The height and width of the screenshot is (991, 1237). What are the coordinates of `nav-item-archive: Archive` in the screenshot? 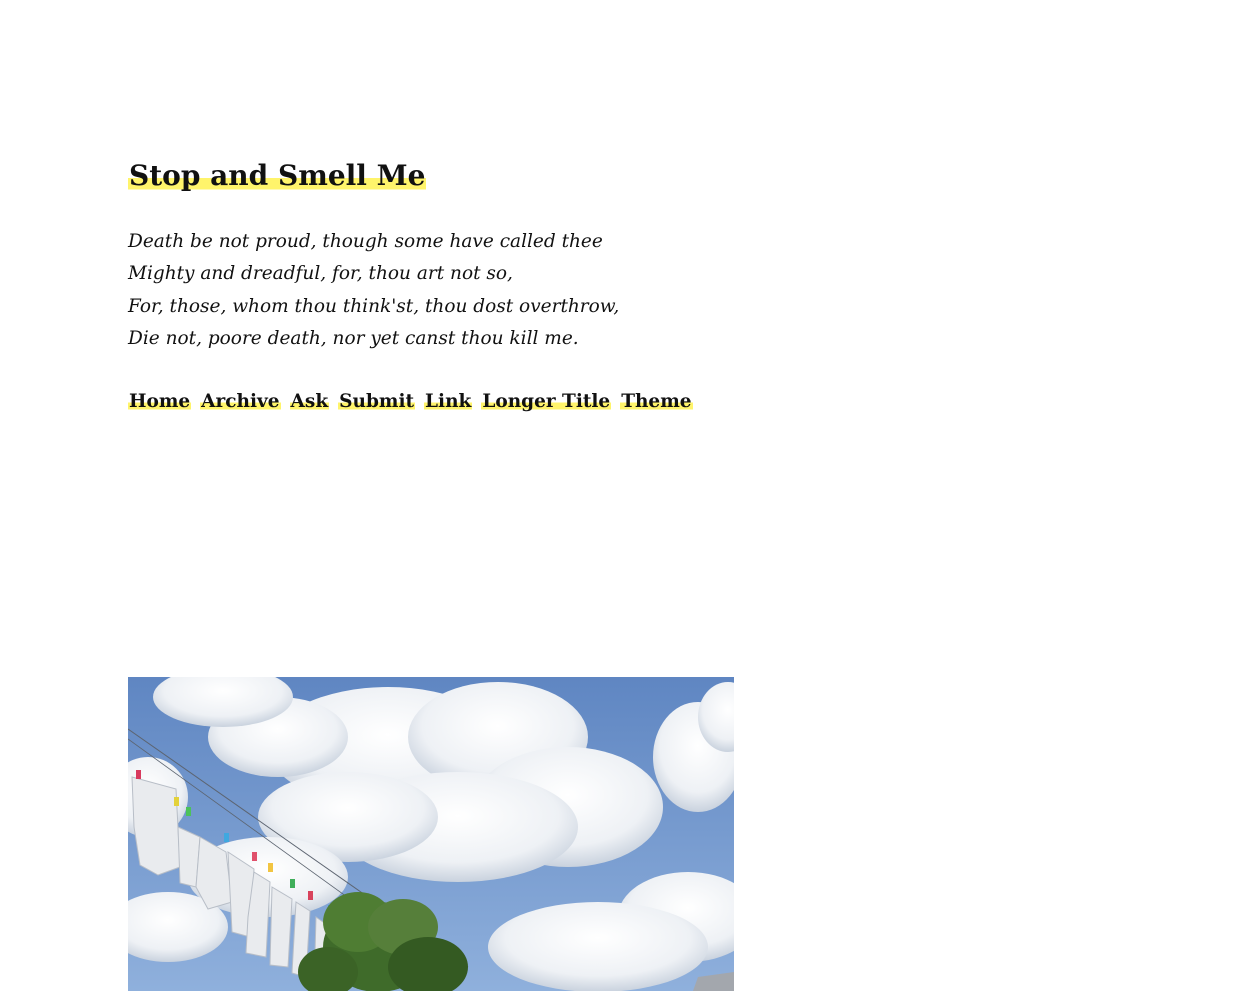 It's located at (240, 402).